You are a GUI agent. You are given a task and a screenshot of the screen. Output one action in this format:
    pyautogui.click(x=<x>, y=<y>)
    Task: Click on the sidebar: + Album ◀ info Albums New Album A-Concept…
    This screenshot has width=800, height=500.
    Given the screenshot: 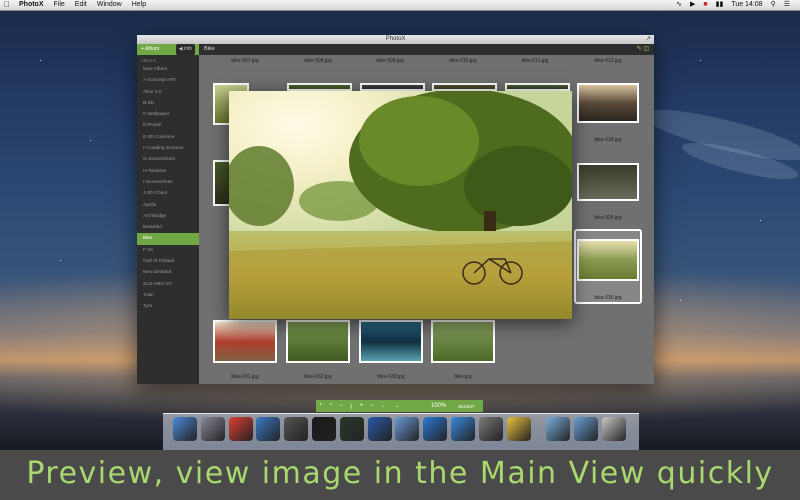 What is the action you would take?
    pyautogui.click(x=168, y=214)
    